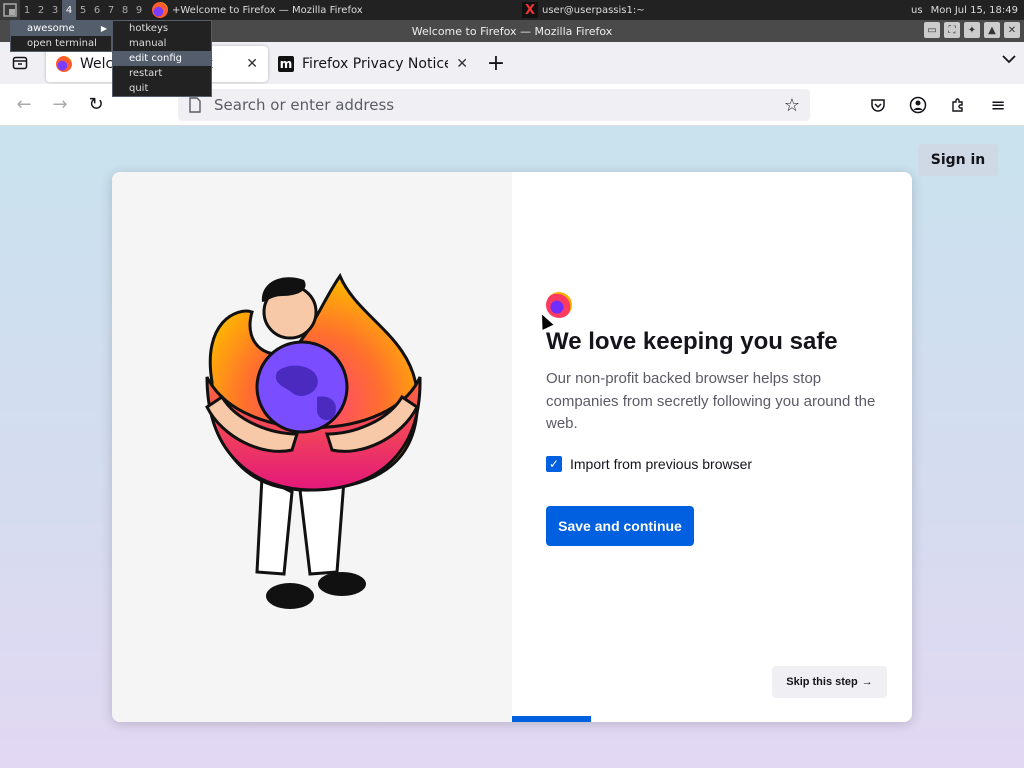 The image size is (1024, 768). What do you see at coordinates (512, 31) in the screenshot?
I see `window-title: Welcome to Firefox — Mozilla Firefox` at bounding box center [512, 31].